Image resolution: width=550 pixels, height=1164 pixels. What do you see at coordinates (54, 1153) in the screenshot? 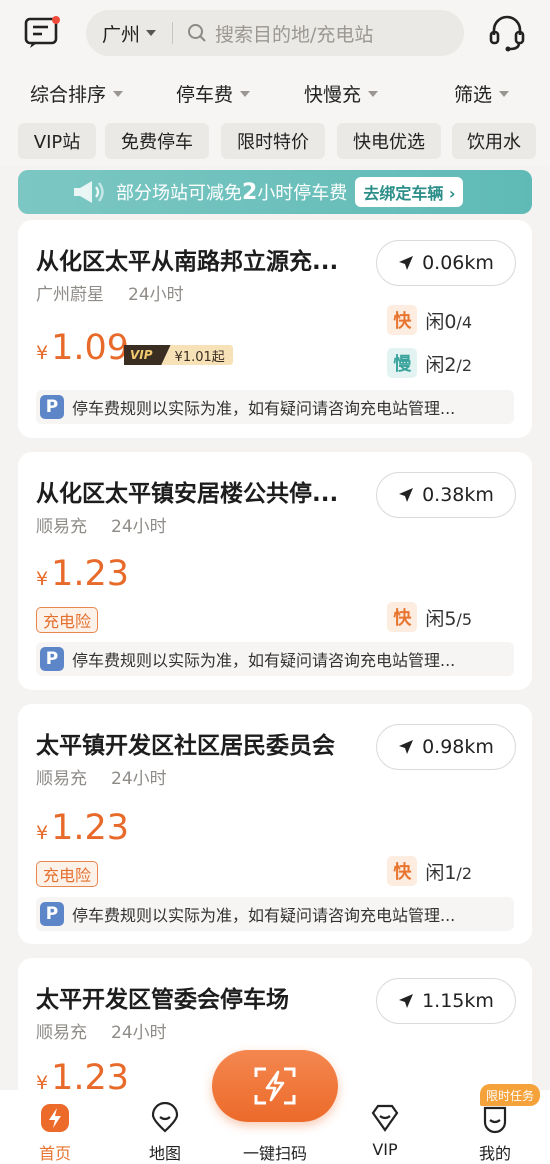
I see `tab-label: 首页` at bounding box center [54, 1153].